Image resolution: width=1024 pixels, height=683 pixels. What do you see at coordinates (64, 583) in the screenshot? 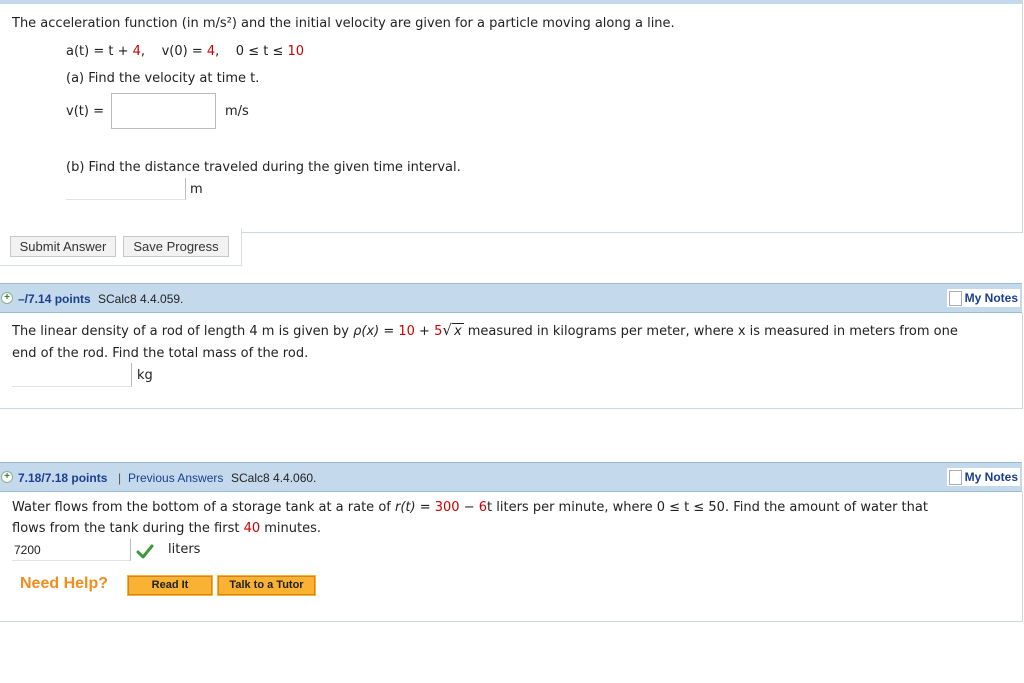
I see `need-help-label: Need Help?` at bounding box center [64, 583].